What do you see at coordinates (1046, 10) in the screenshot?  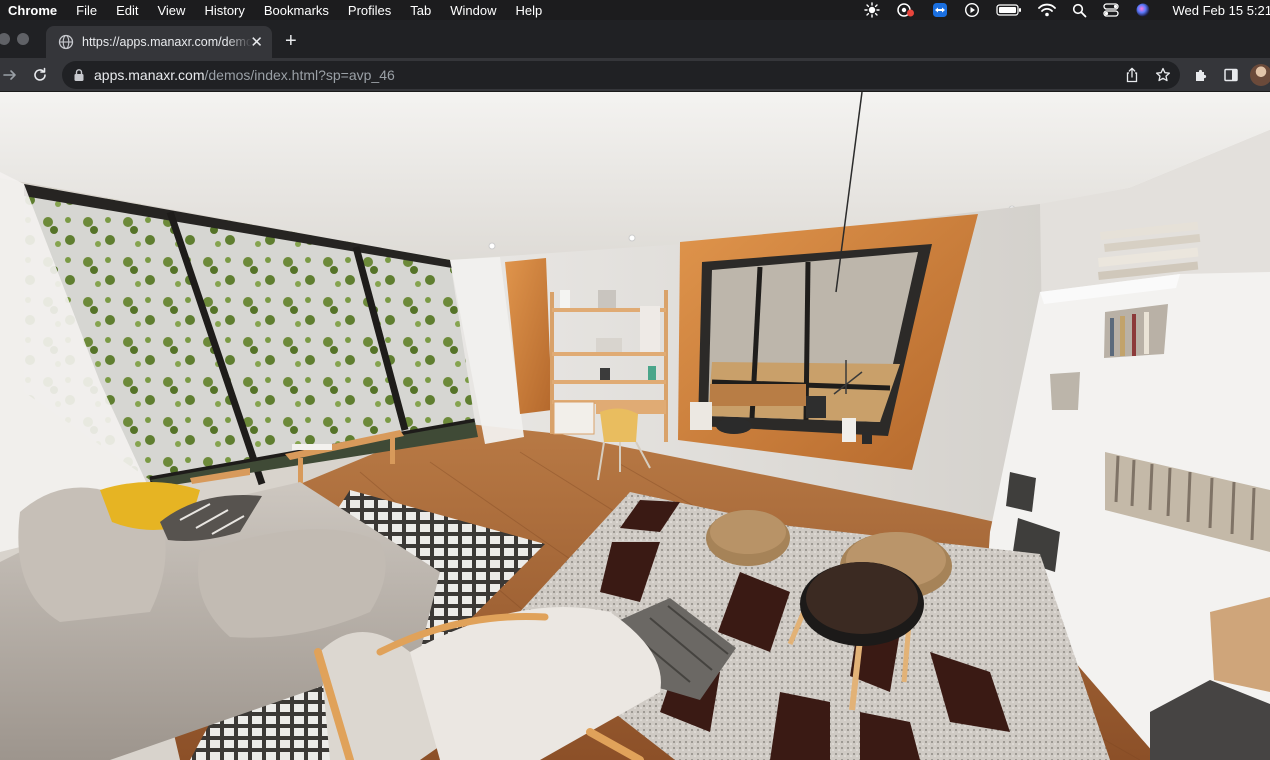 I see `wifi-icon` at bounding box center [1046, 10].